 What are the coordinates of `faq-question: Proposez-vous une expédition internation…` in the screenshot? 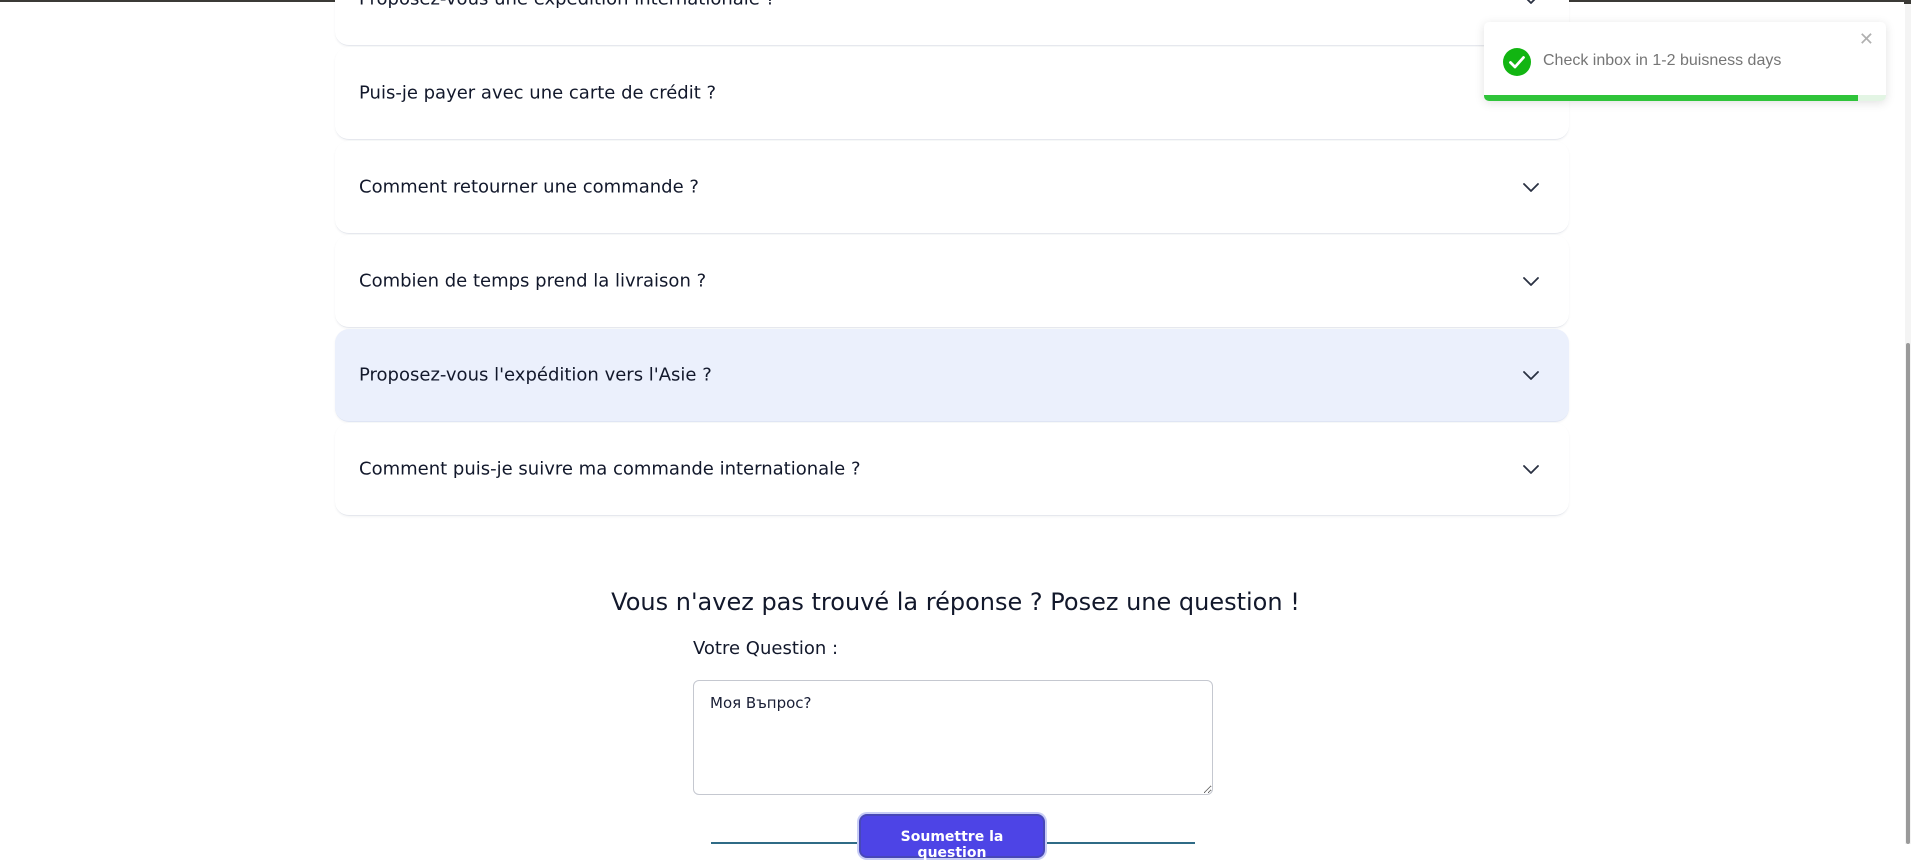 It's located at (567, 5).